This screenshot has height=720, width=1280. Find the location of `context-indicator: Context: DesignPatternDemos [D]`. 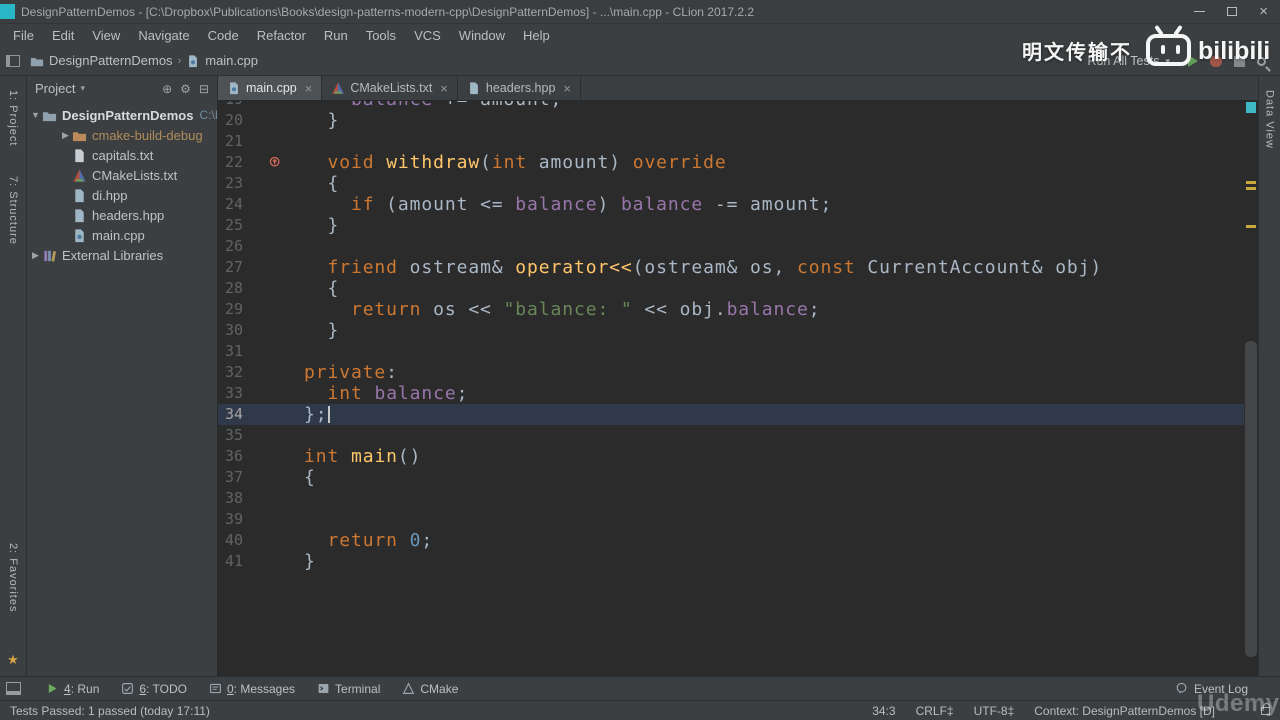

context-indicator: Context: DesignPatternDemos [D] is located at coordinates (1124, 711).